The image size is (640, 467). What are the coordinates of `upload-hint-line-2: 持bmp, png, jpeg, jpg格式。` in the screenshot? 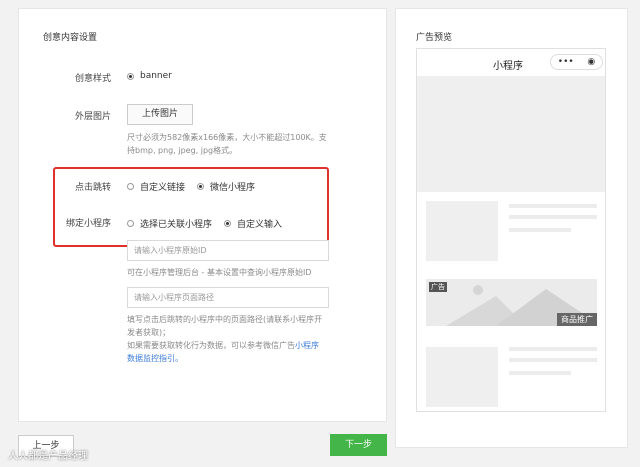 It's located at (182, 150).